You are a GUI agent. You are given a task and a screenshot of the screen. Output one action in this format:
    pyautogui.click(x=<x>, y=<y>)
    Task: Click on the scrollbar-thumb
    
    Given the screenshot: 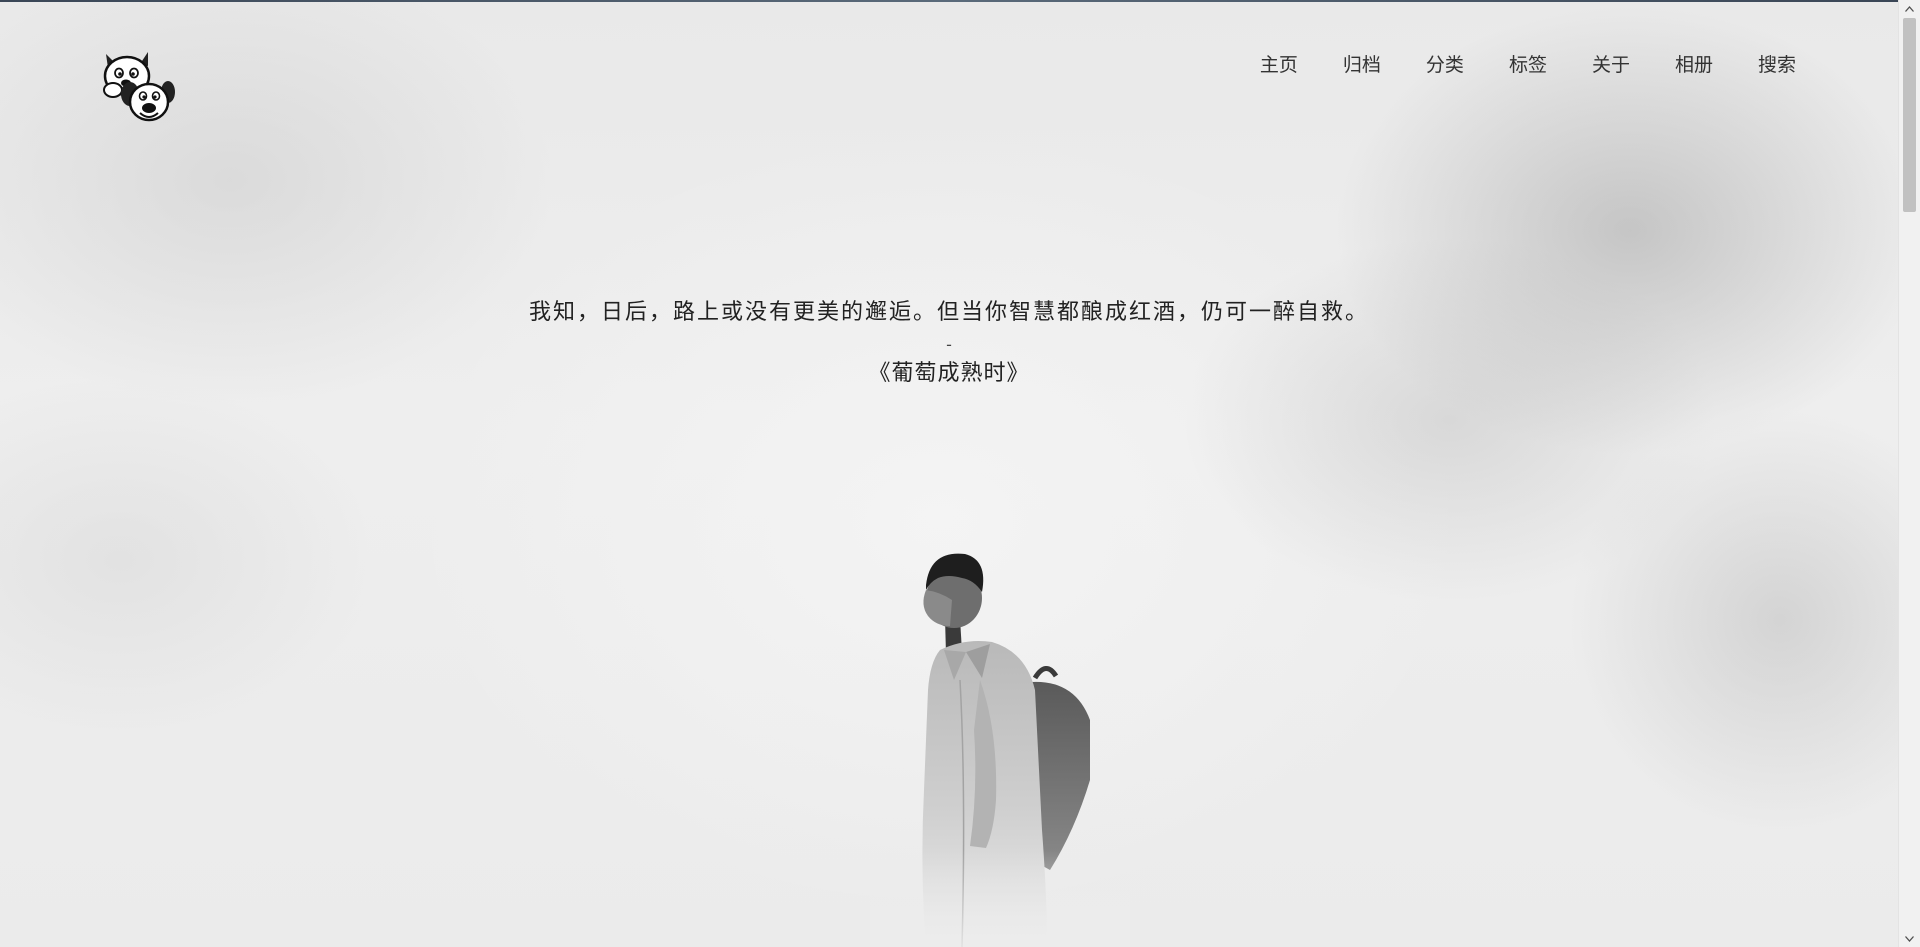 What is the action you would take?
    pyautogui.click(x=1909, y=115)
    